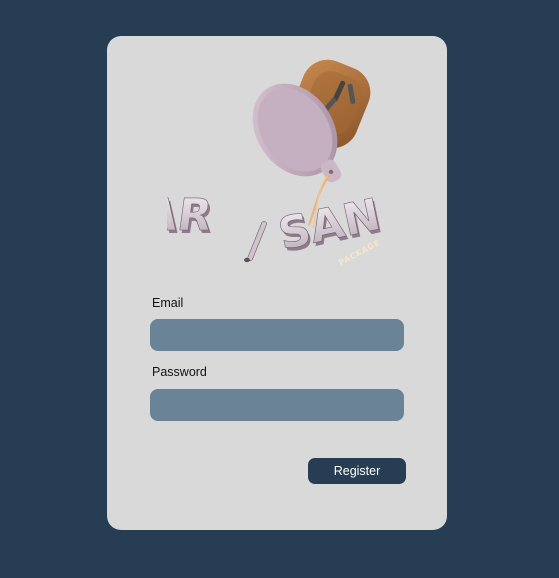 This screenshot has height=578, width=559. Describe the element at coordinates (277, 335) in the screenshot. I see `email-input` at that location.